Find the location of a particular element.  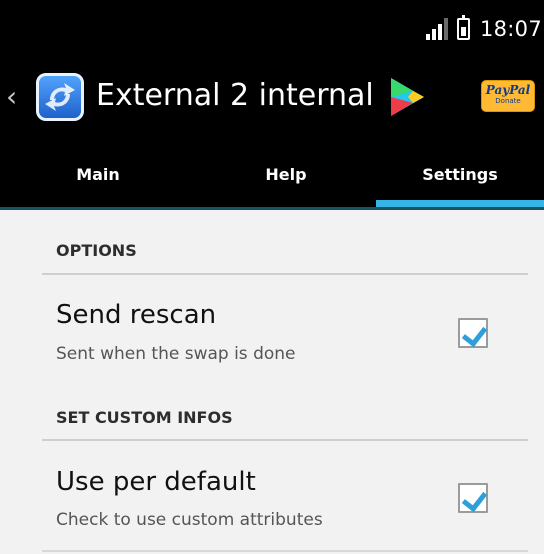

selected-tab-indicator is located at coordinates (460, 203).